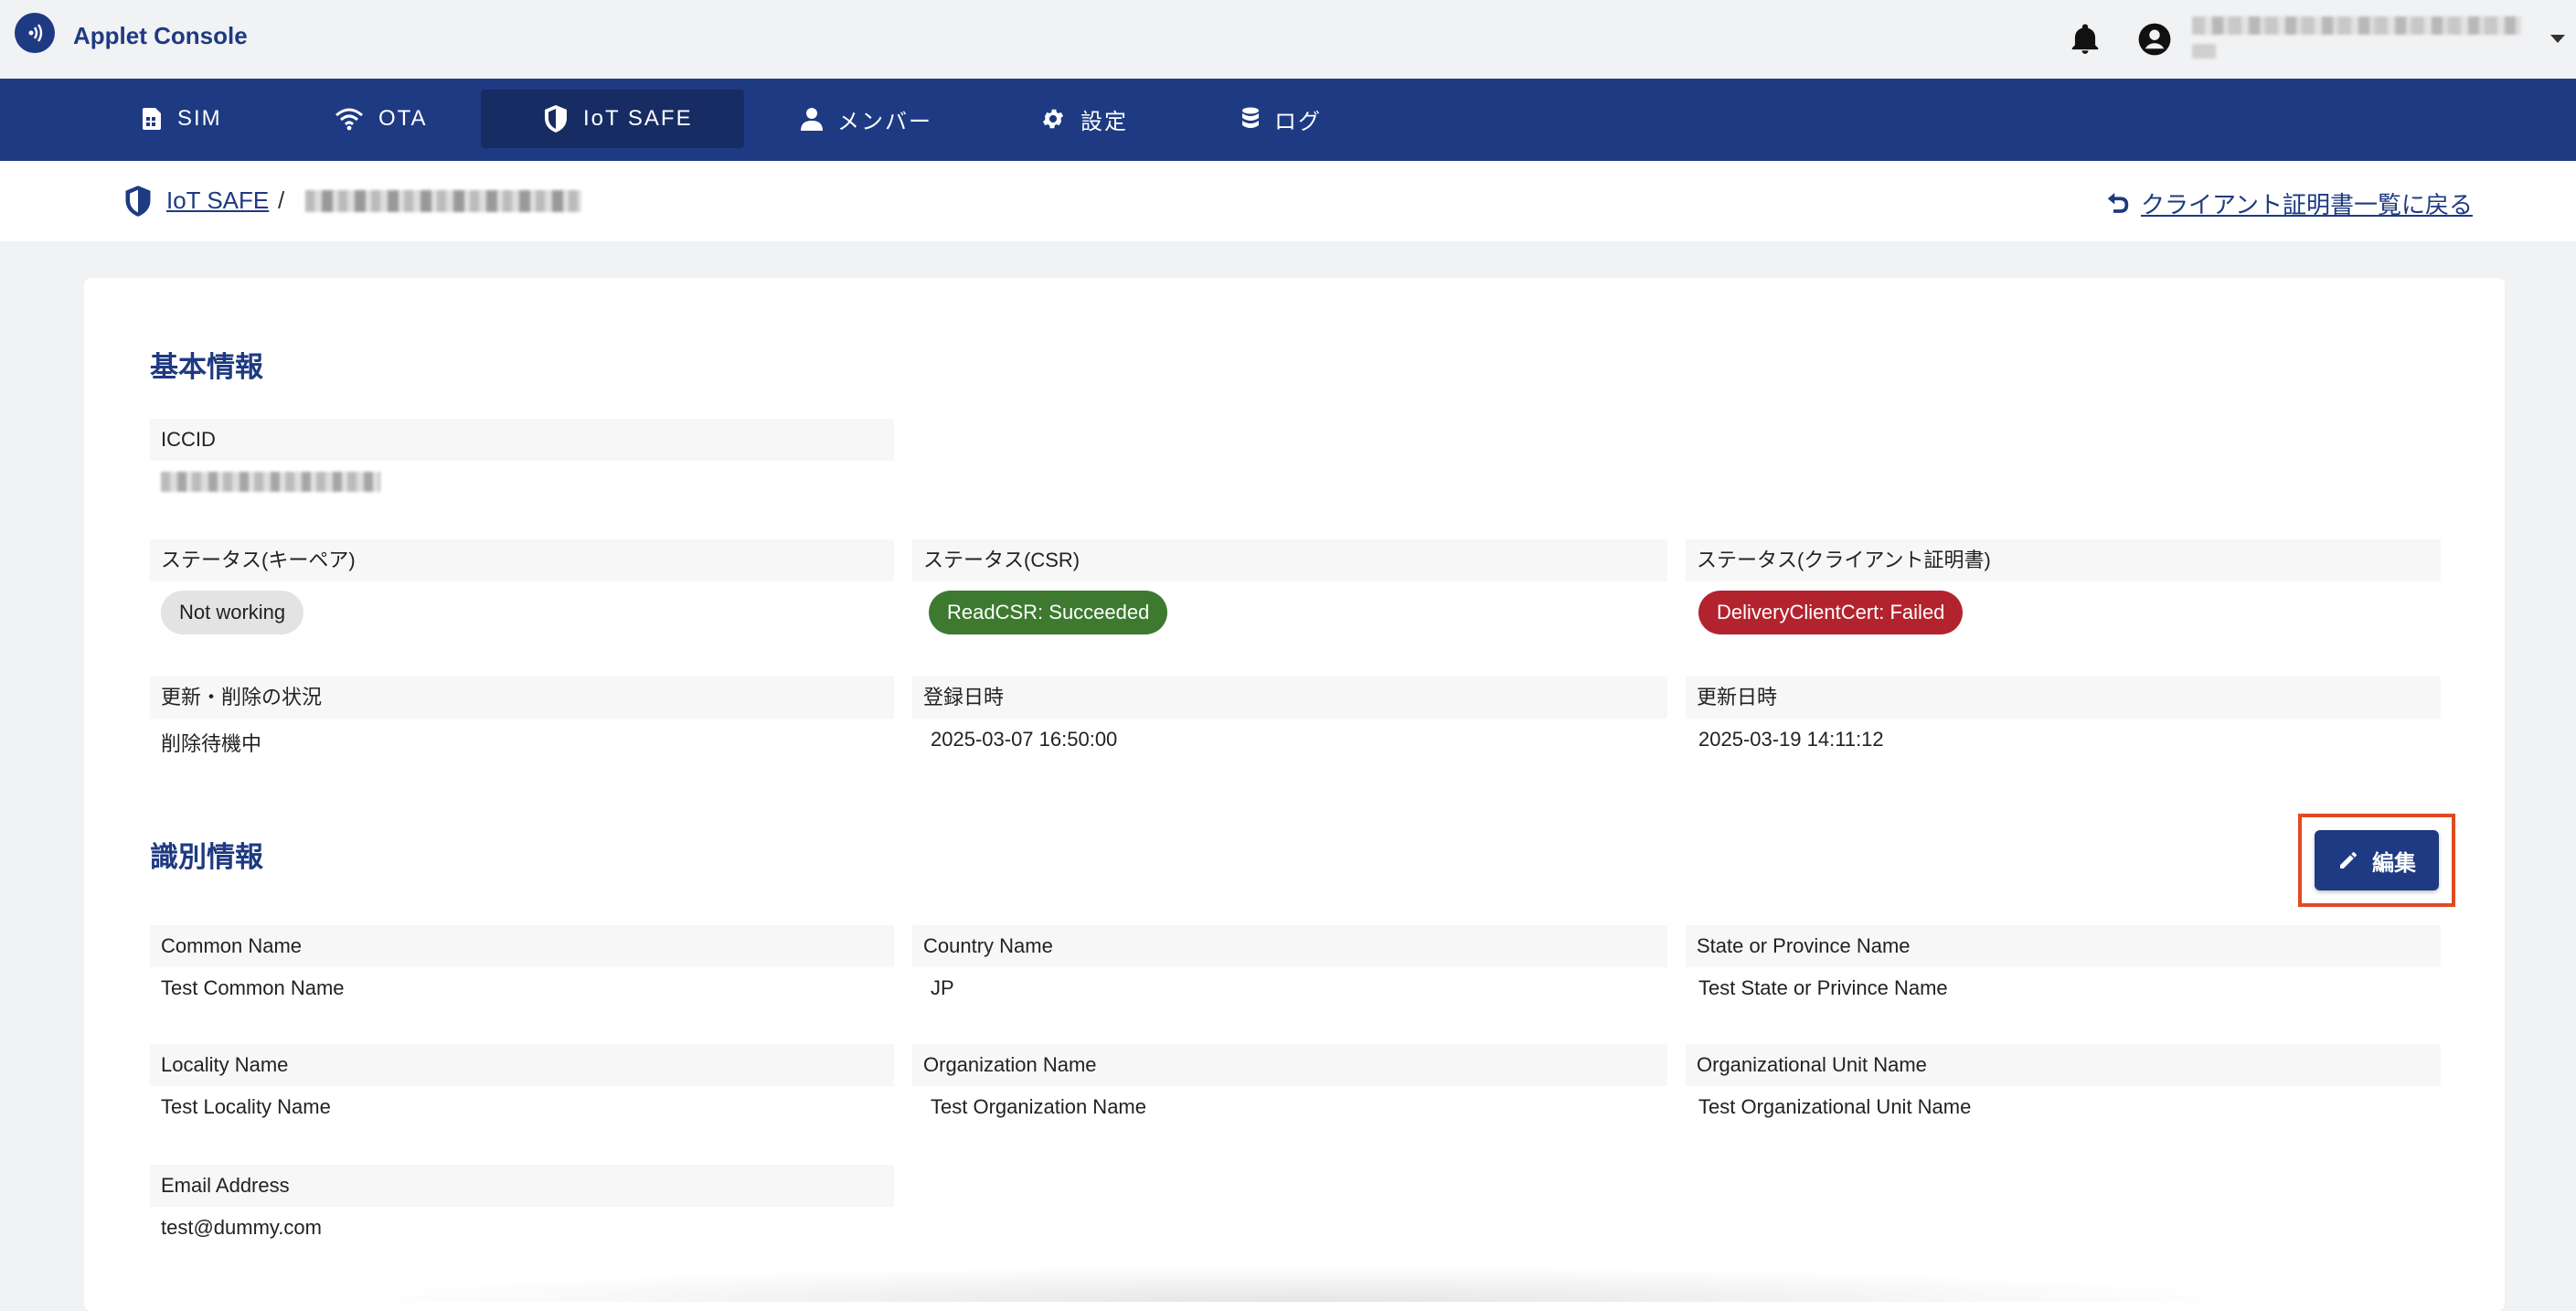 This screenshot has height=1311, width=2576. I want to click on user-email-redacted-line2, so click(2204, 51).